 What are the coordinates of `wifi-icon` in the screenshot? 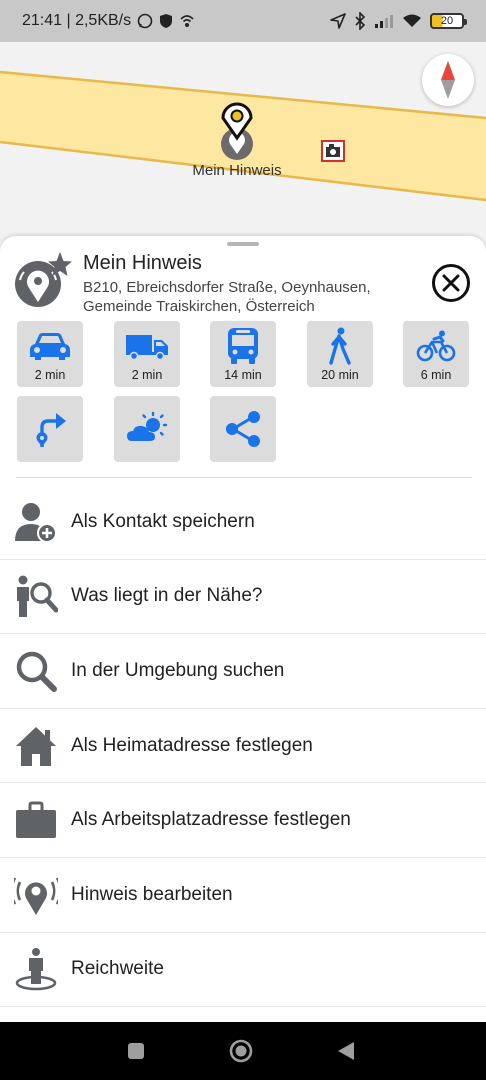 It's located at (412, 21).